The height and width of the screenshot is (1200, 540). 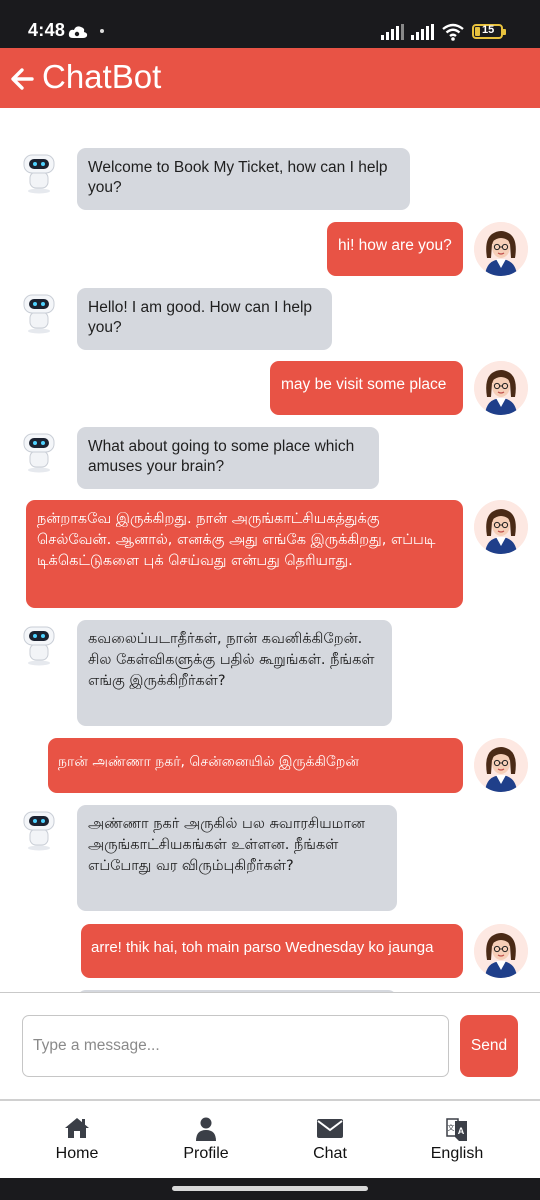 I want to click on message-text: may be visit some place, so click(x=366, y=388).